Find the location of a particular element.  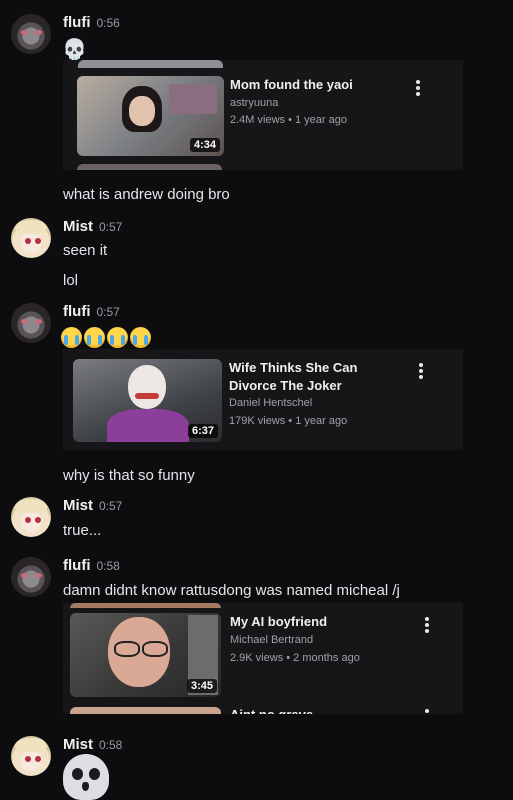

username: Mist 0:58 is located at coordinates (92, 744).